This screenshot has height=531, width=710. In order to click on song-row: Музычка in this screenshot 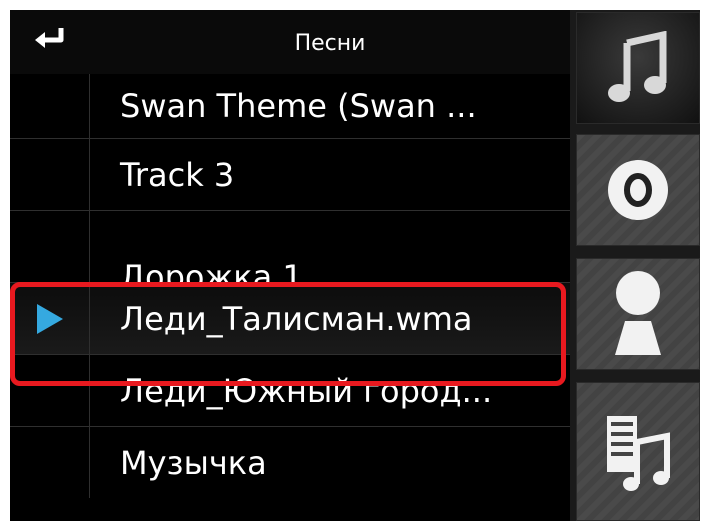, I will do `click(290, 462)`.